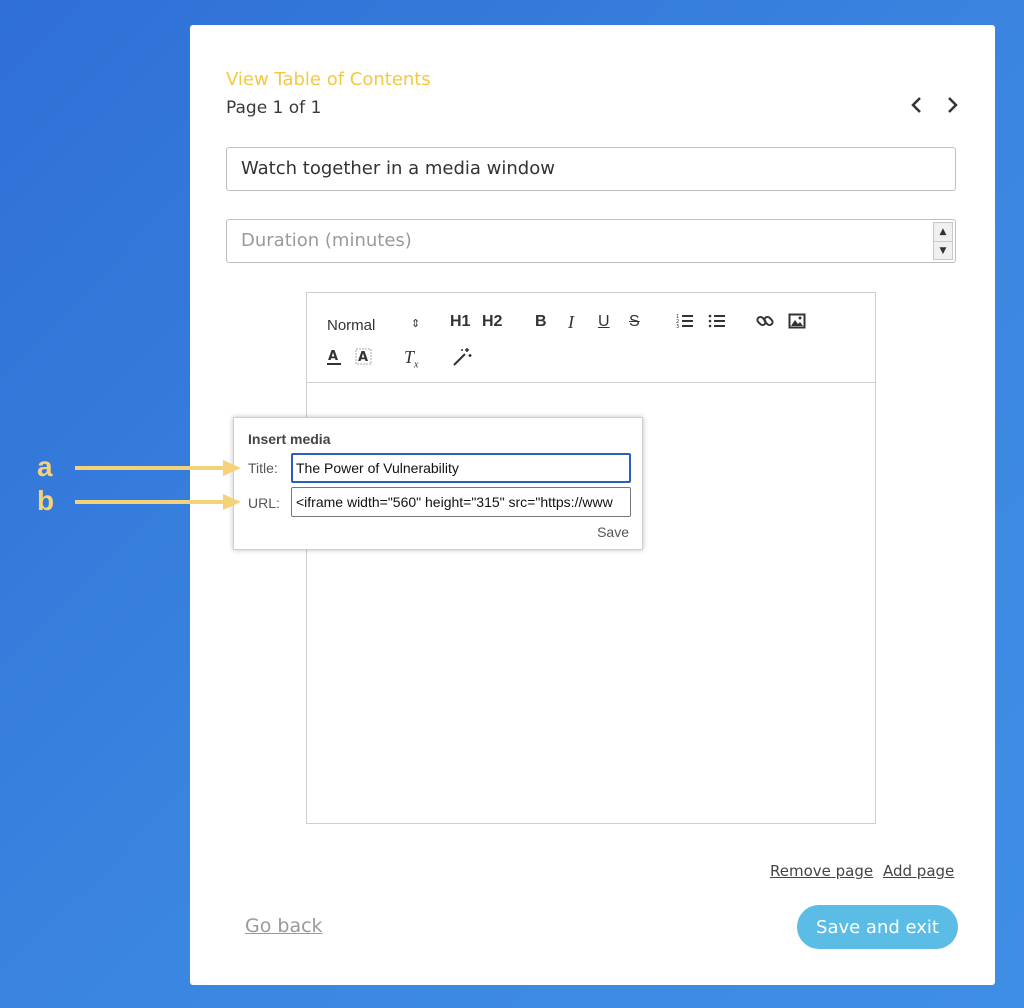 The image size is (1024, 1008). I want to click on save-and-exit-button: Save and exit, so click(877, 927).